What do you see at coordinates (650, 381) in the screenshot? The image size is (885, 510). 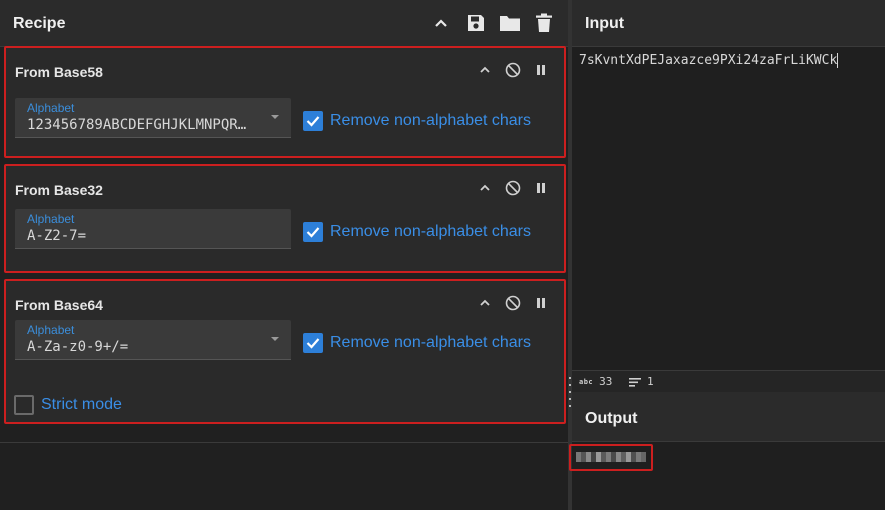 I see `lines-value: 1` at bounding box center [650, 381].